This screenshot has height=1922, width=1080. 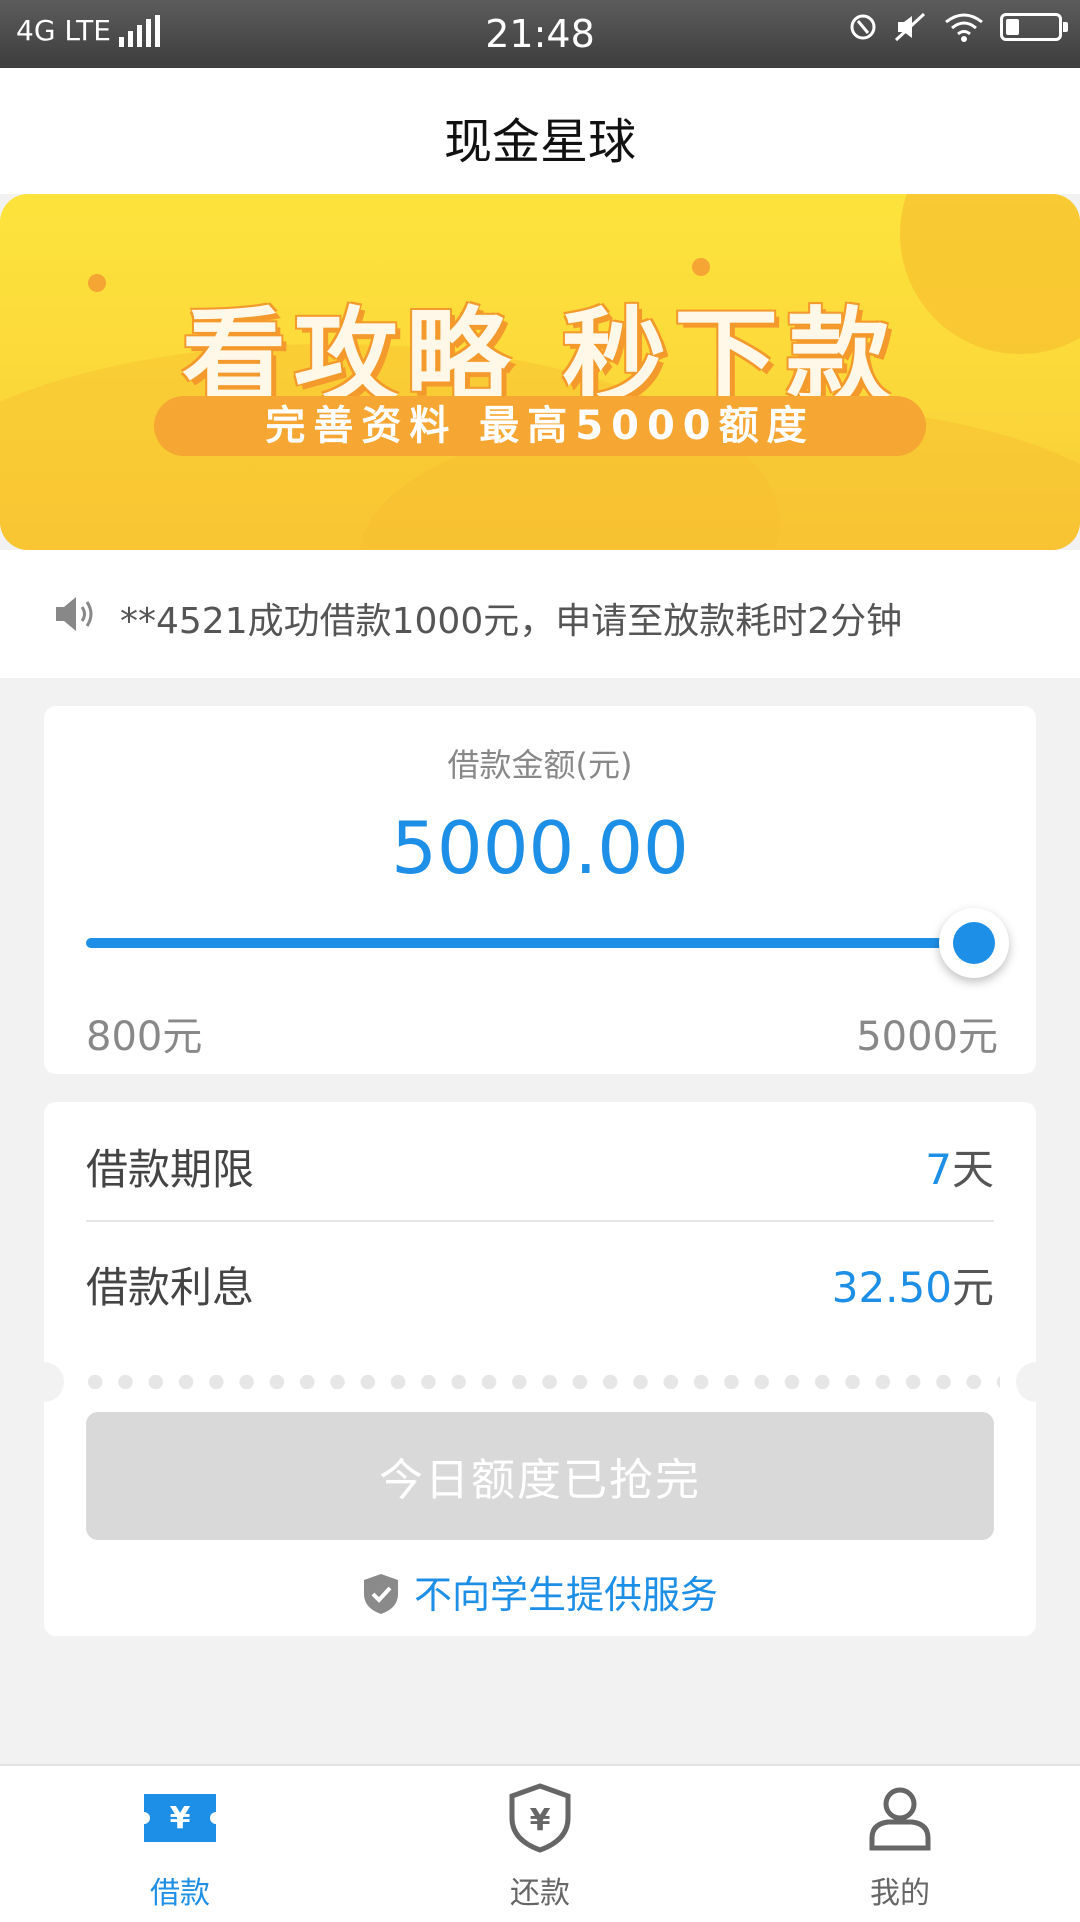 I want to click on loan-period-row: 借款期限 7天, so click(x=540, y=1162).